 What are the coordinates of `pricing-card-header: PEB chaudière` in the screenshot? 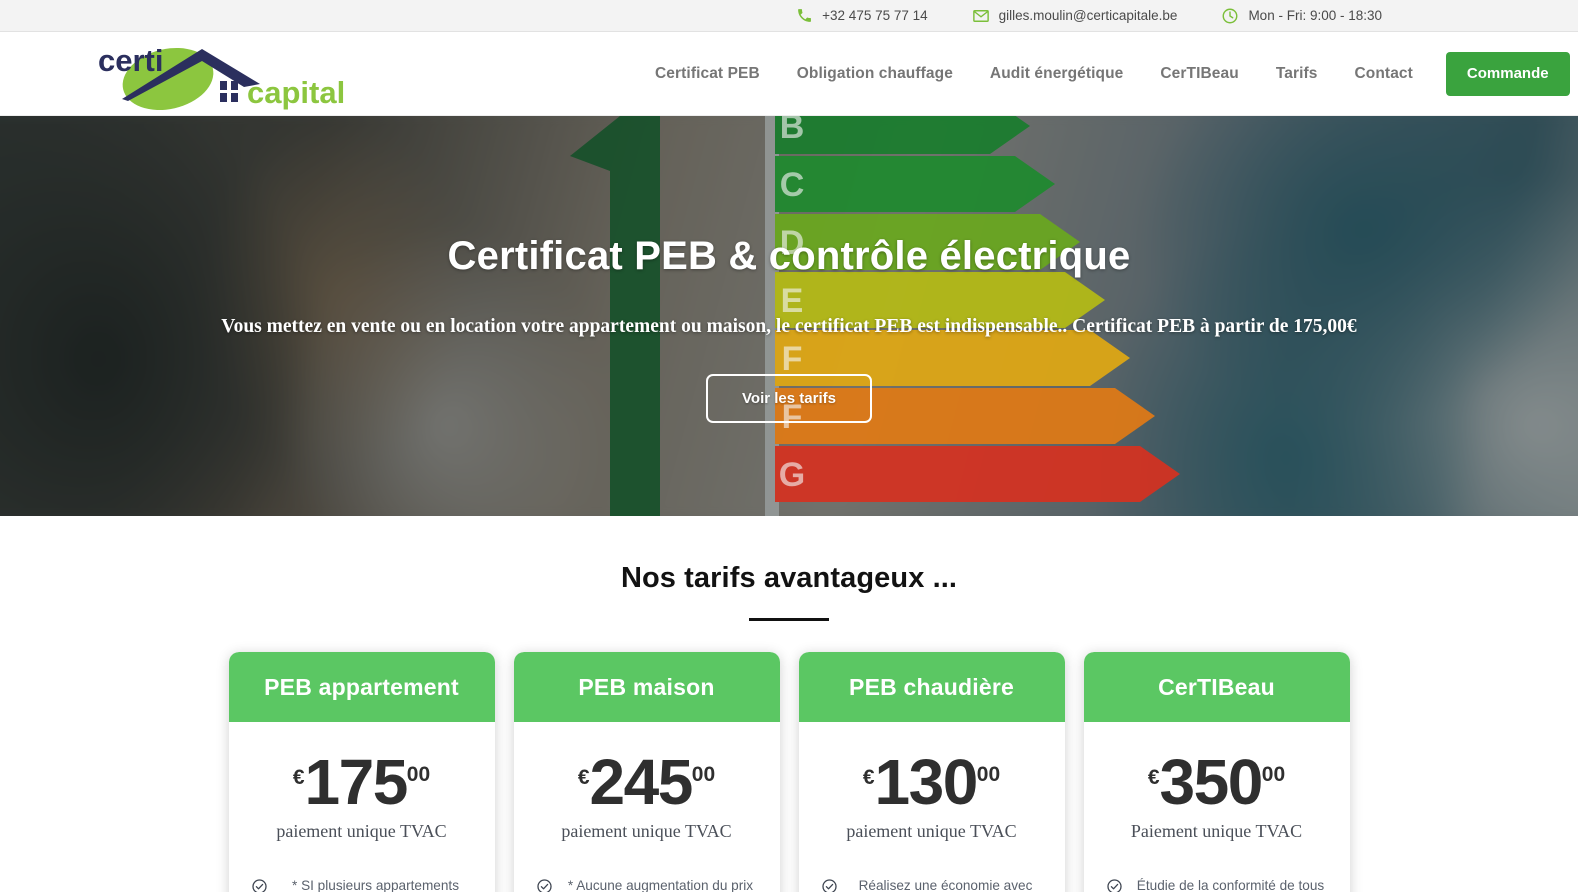 It's located at (931, 687).